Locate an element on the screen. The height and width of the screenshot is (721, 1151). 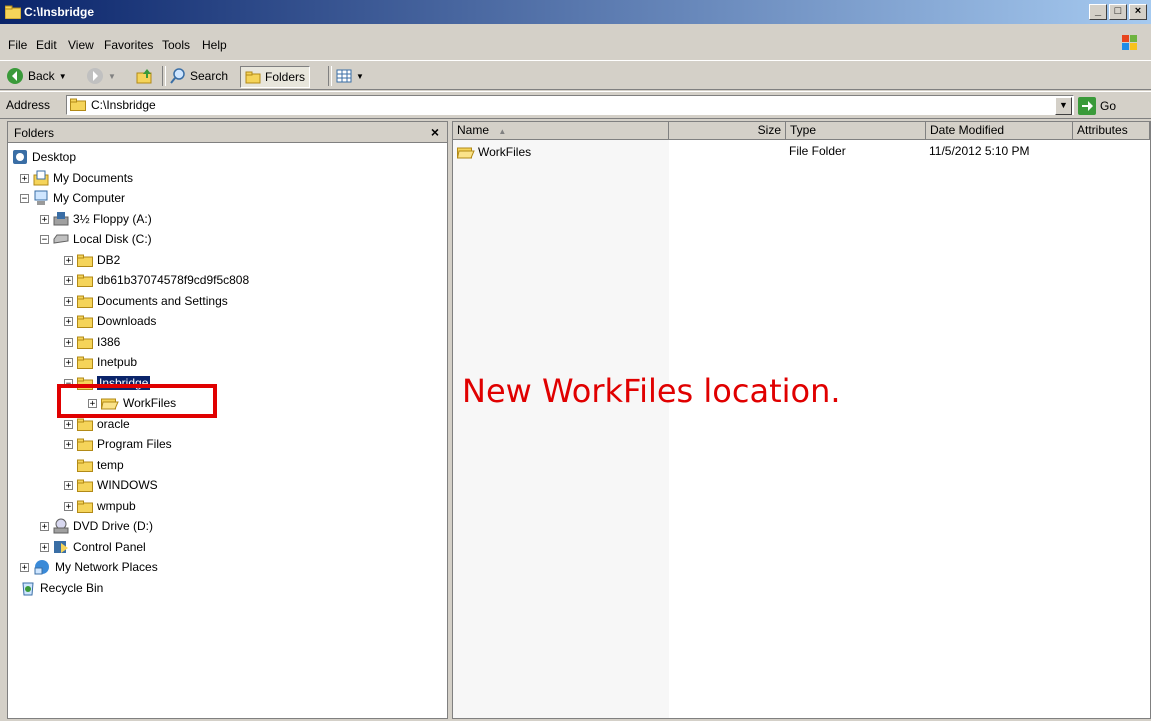
address-bar: Address C:\Insbridge ▼ Go is located at coordinates (575, 105).